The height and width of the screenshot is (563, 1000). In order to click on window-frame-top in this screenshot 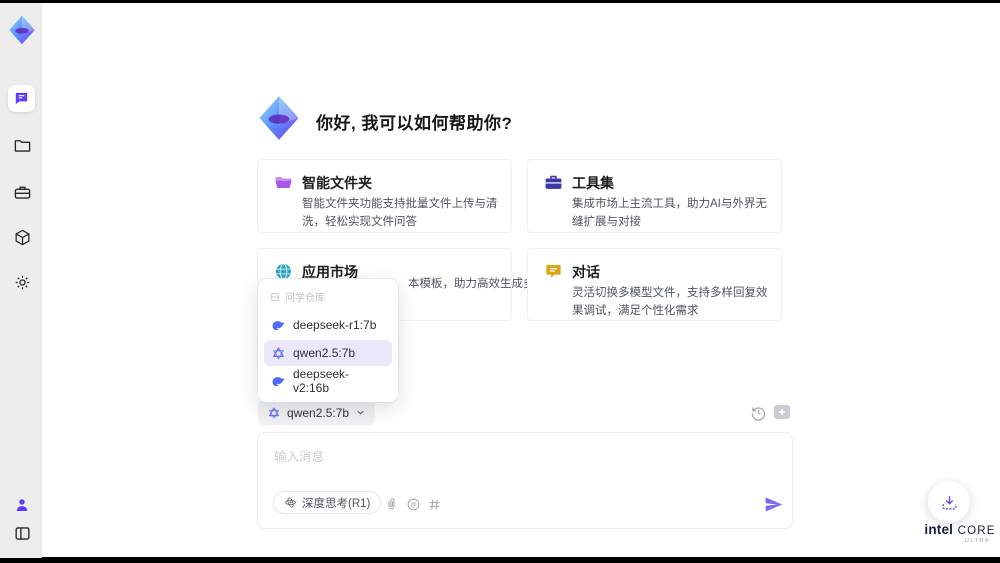, I will do `click(500, 1)`.